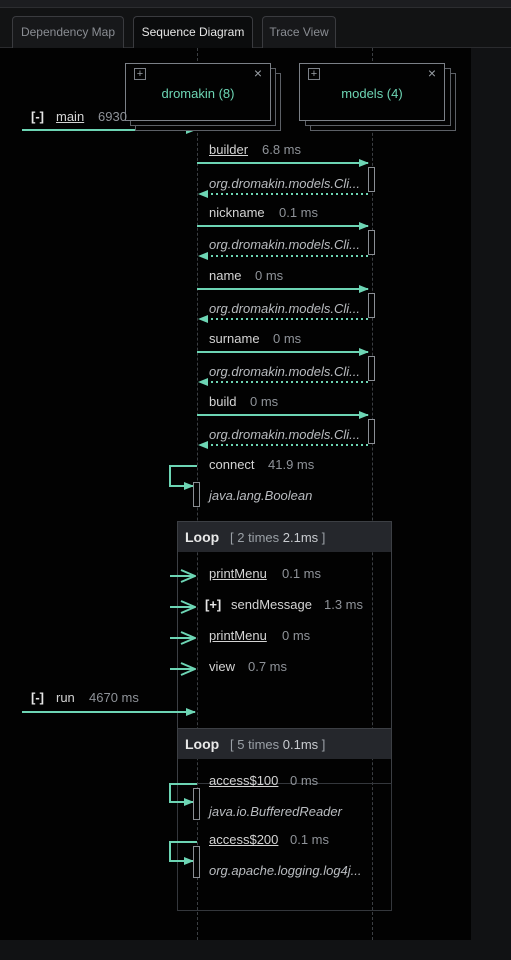 The image size is (511, 960). What do you see at coordinates (65, 697) in the screenshot?
I see `entry-call-run: run` at bounding box center [65, 697].